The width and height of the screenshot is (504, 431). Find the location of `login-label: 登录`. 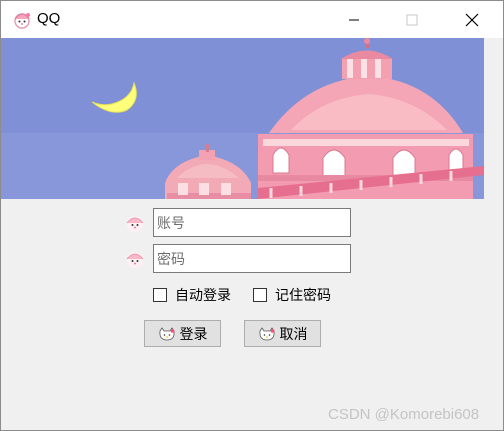

login-label: 登录 is located at coordinates (193, 334).